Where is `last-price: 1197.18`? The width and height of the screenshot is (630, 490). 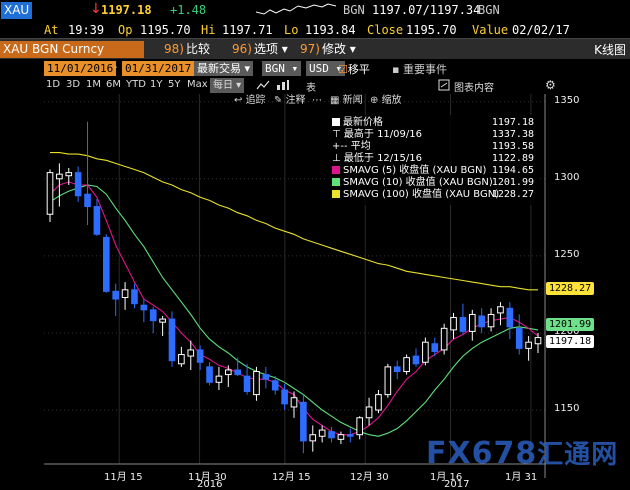
last-price: 1197.18 is located at coordinates (126, 10).